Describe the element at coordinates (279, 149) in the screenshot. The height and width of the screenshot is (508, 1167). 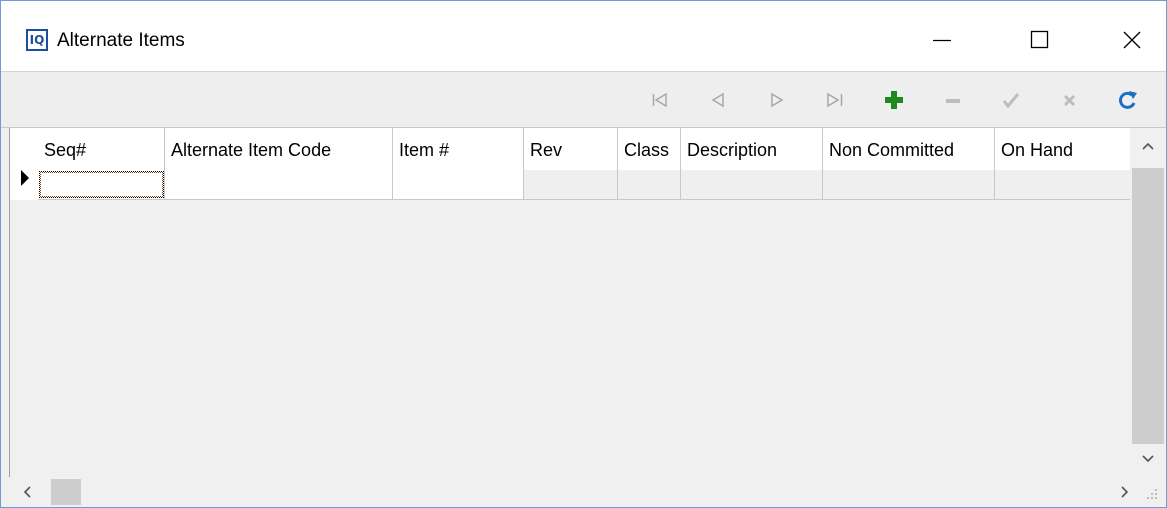
I see `column-header-alternate-item-code: Alternate Item Code` at that location.